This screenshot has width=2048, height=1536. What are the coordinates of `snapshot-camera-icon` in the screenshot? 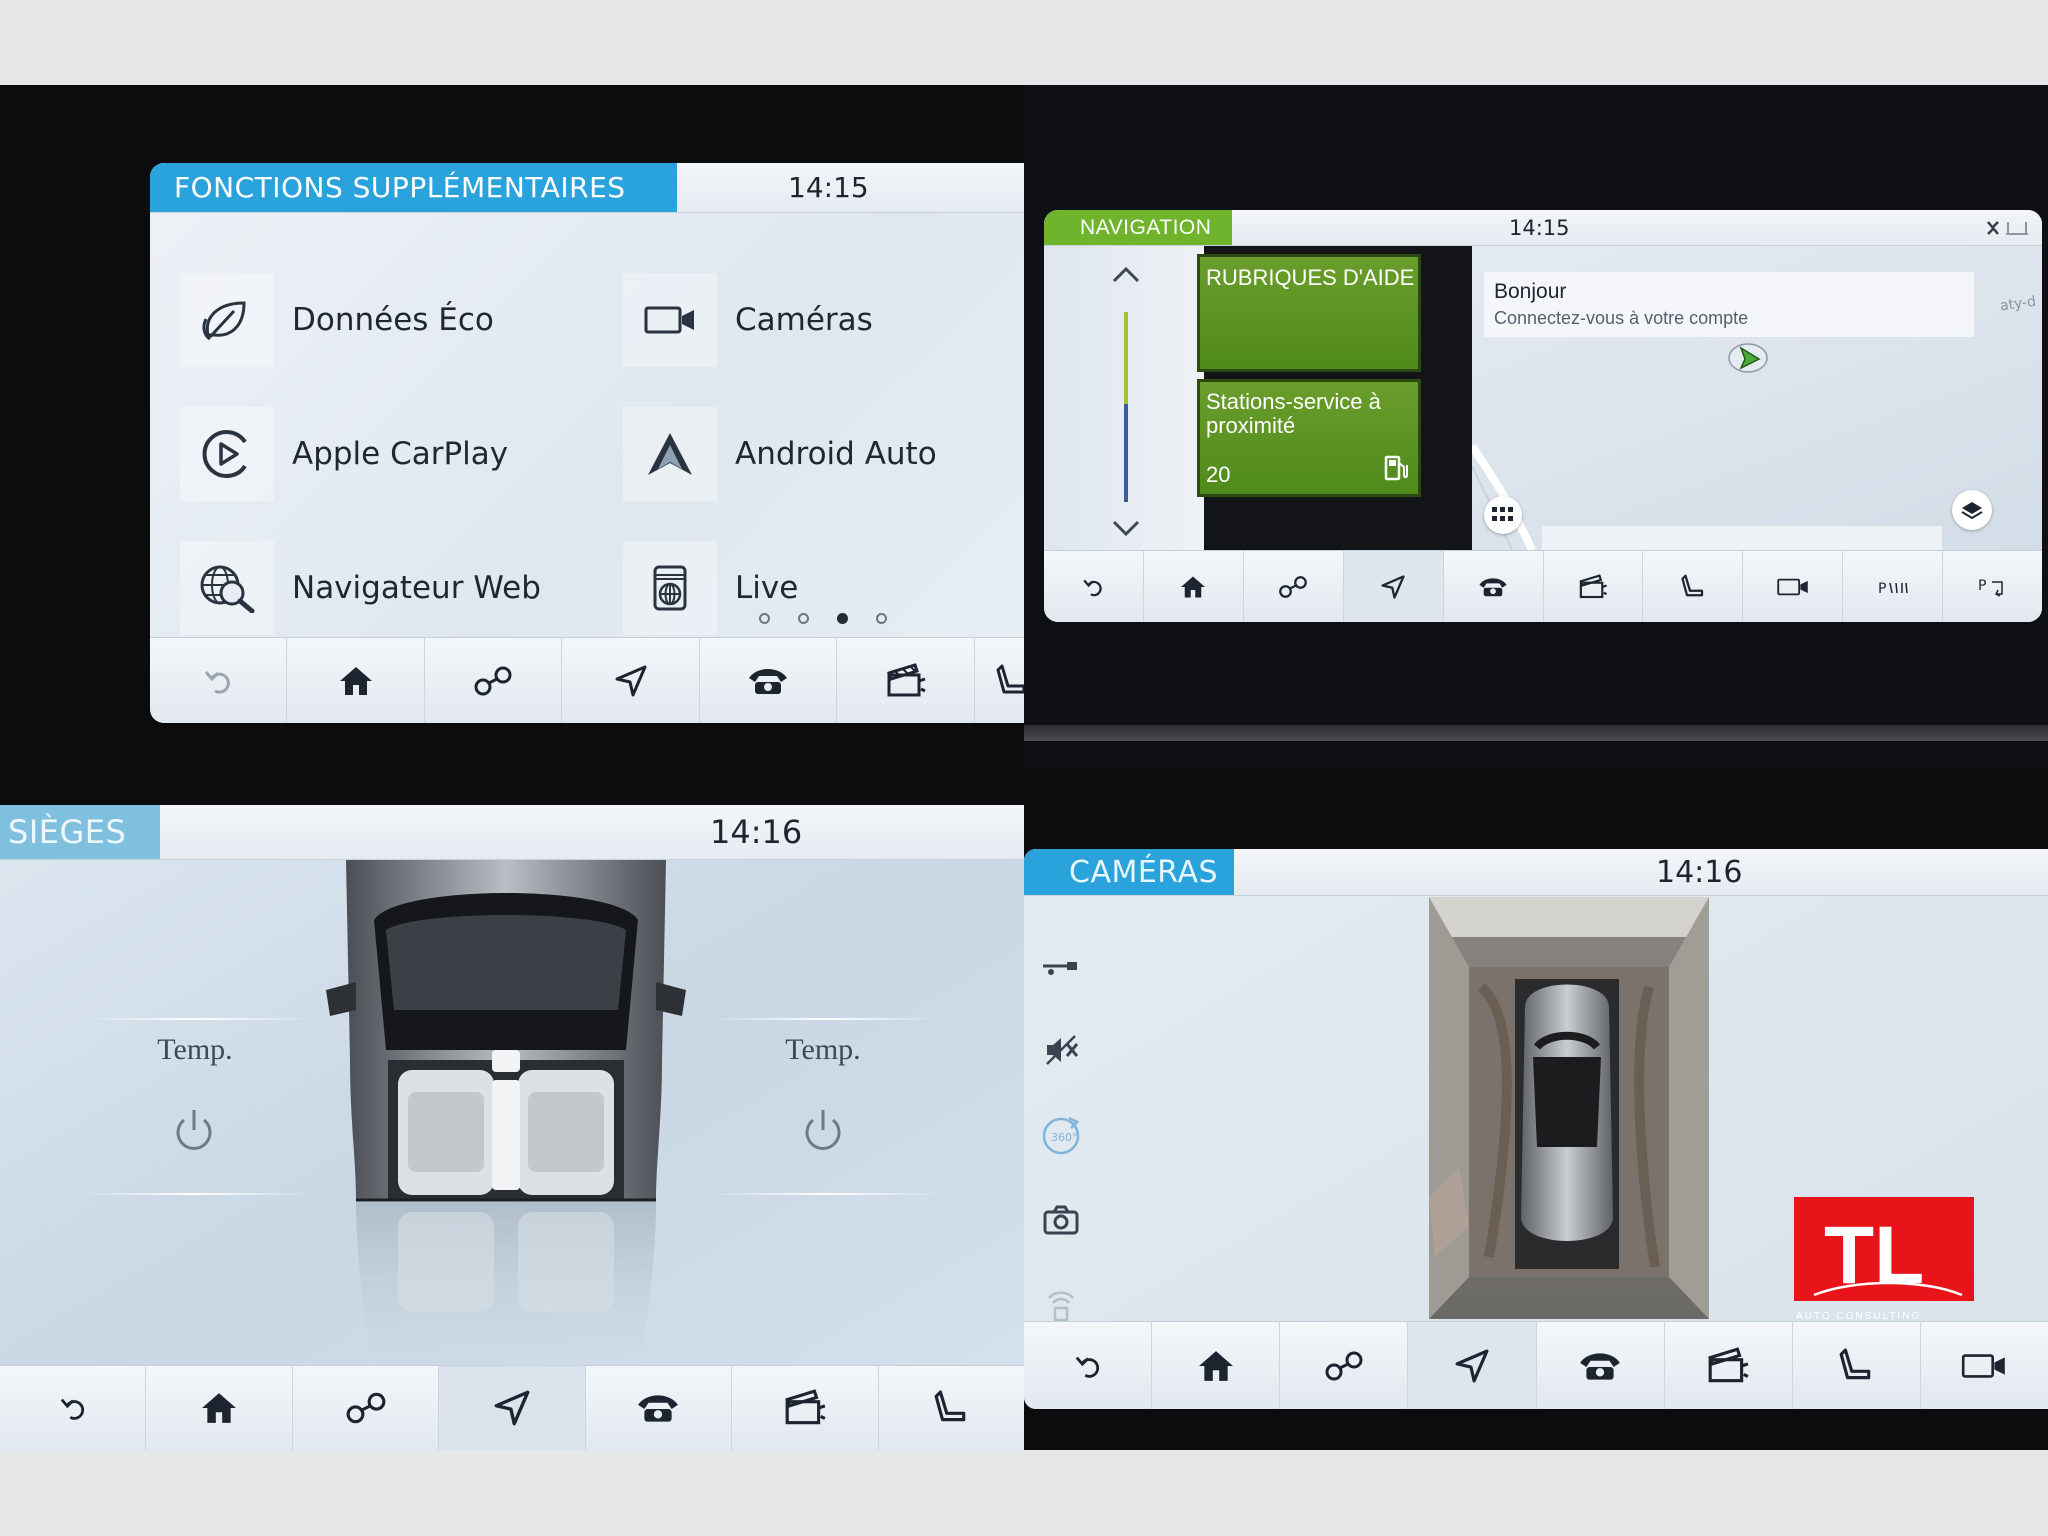 It's located at (1061, 1220).